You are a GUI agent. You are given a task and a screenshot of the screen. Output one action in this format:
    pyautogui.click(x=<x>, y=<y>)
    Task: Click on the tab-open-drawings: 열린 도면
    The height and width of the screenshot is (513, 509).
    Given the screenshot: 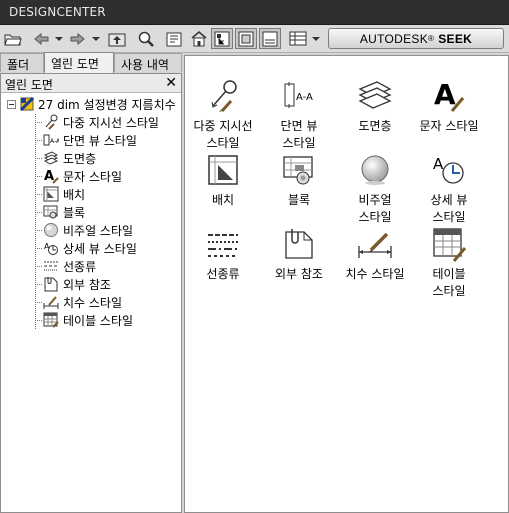 What is the action you would take?
    pyautogui.click(x=79, y=62)
    